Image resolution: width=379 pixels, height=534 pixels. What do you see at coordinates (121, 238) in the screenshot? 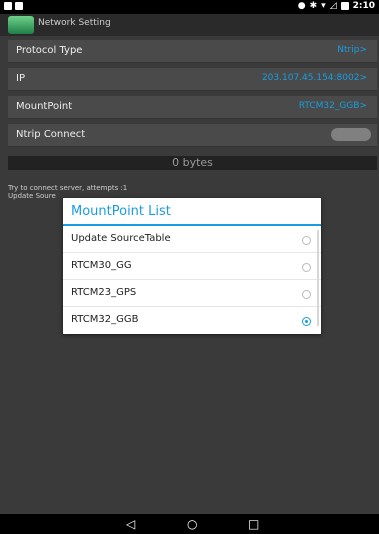
I see `option-label: Update SourceTable` at bounding box center [121, 238].